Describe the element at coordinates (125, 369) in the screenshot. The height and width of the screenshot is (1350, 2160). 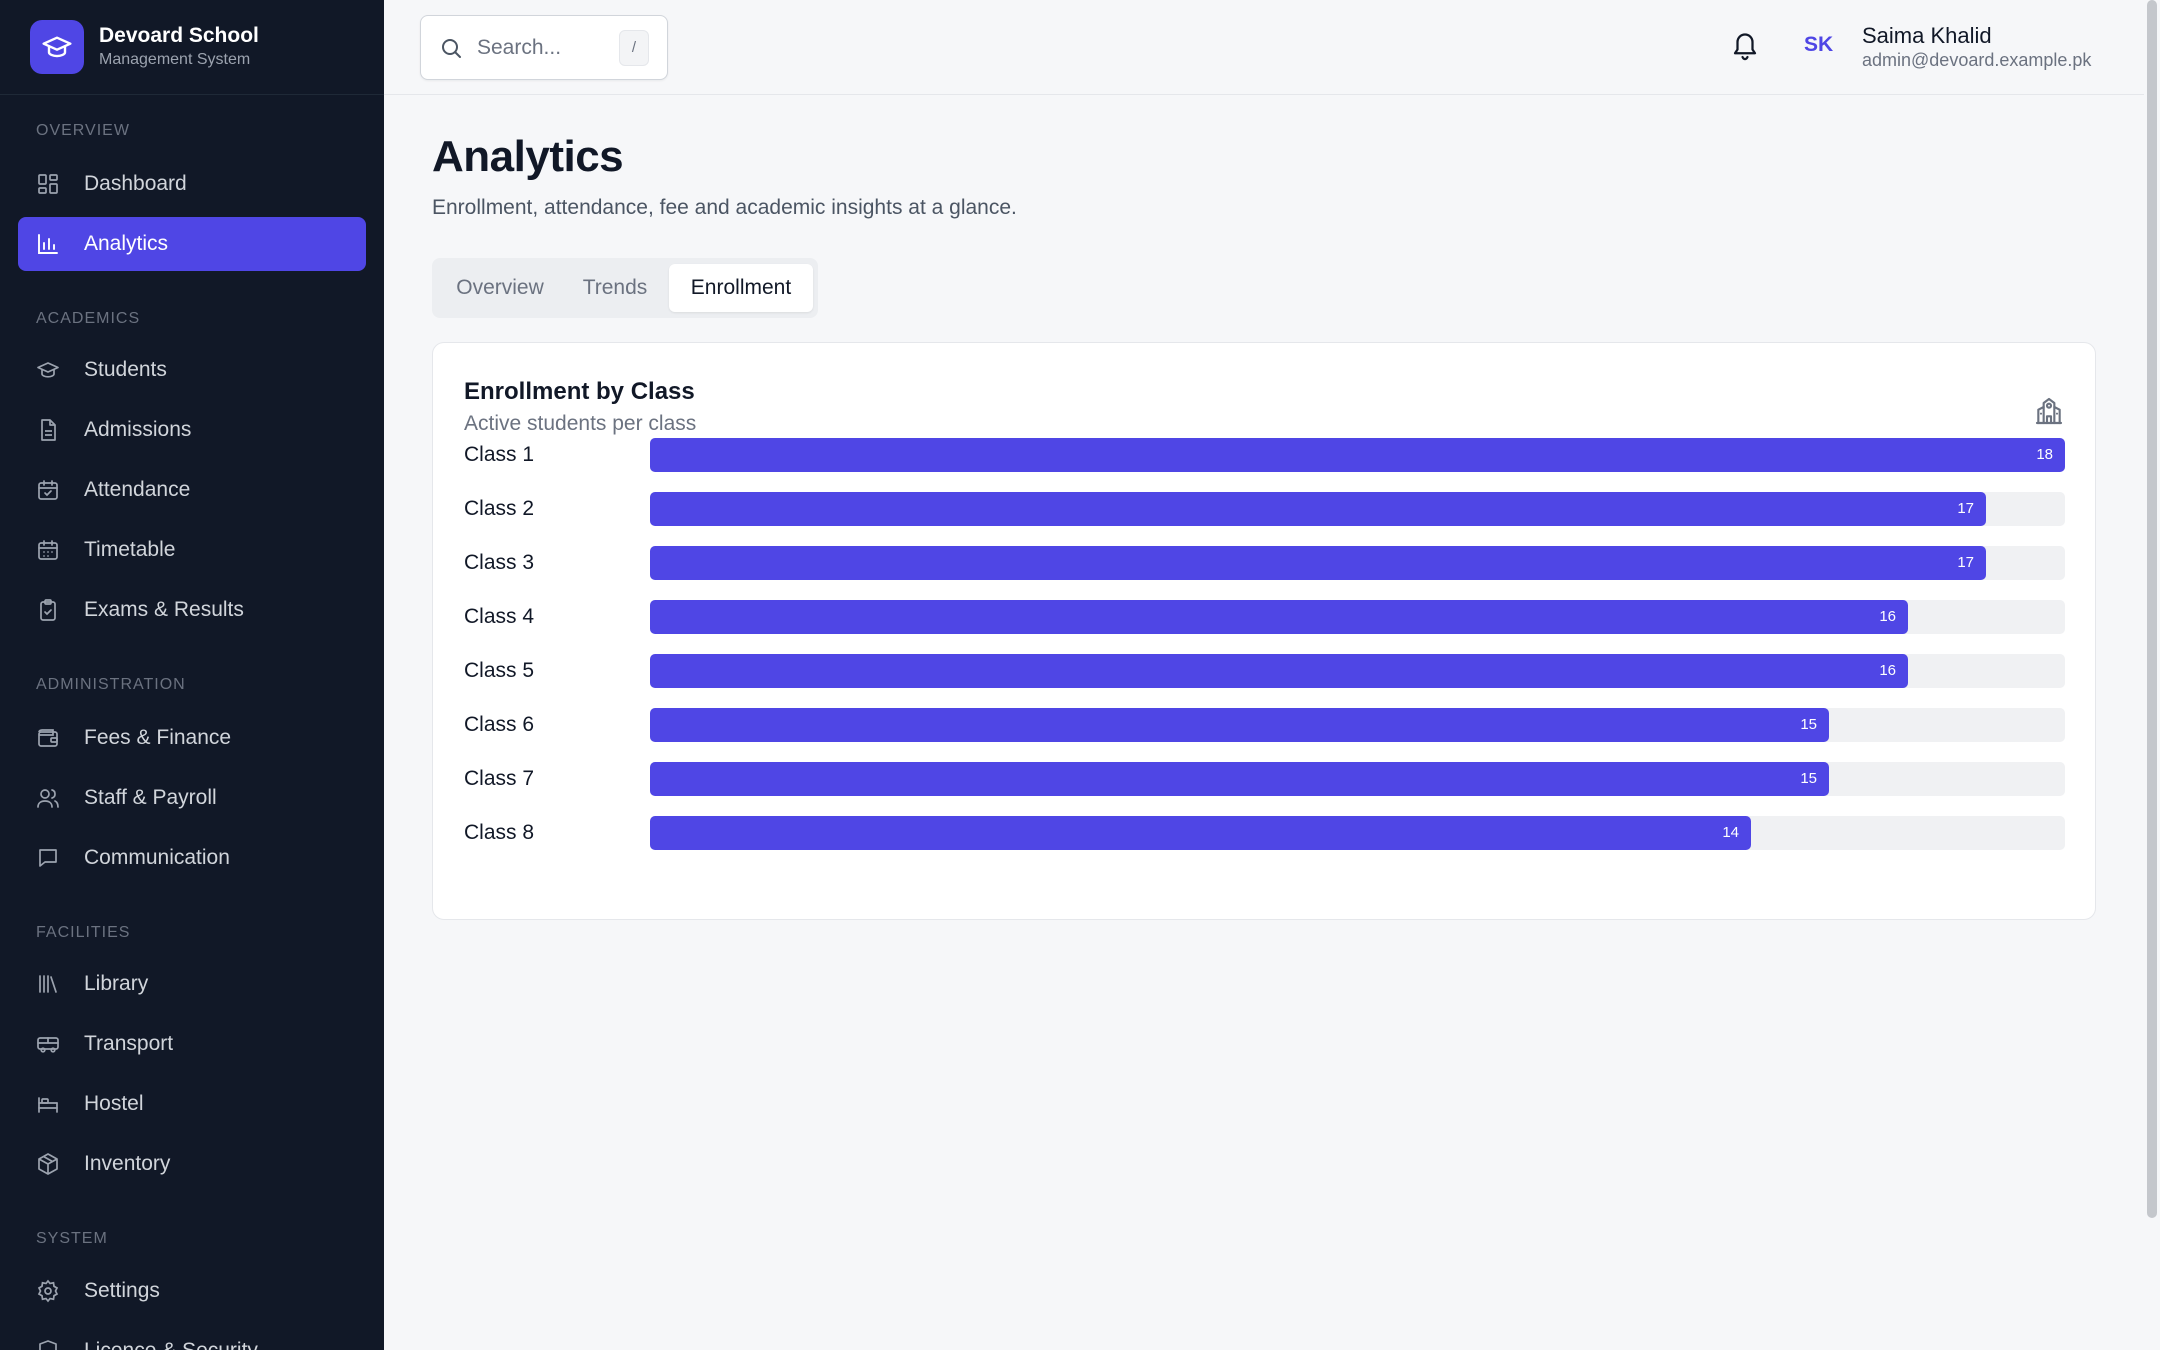
I see `sidebar-item-label: Students` at that location.